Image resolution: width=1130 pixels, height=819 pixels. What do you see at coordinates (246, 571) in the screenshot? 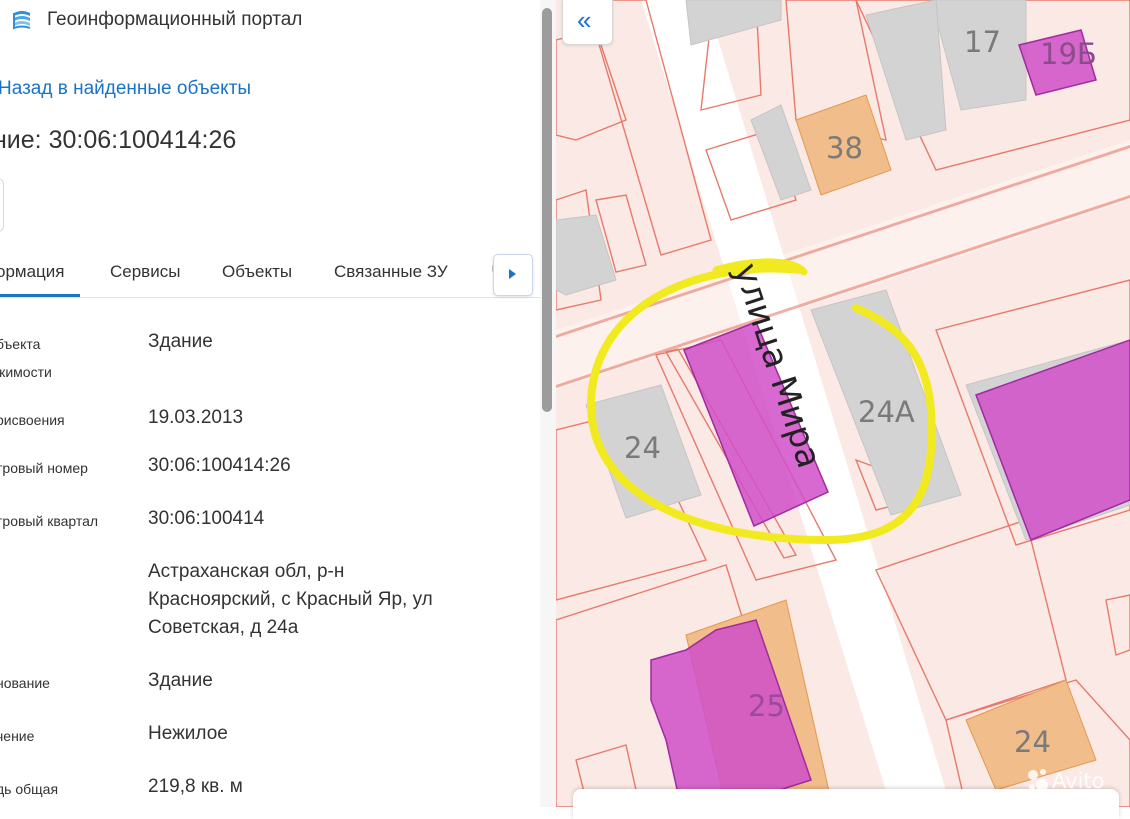
I see `address-value: Астраханская обл, р-н` at bounding box center [246, 571].